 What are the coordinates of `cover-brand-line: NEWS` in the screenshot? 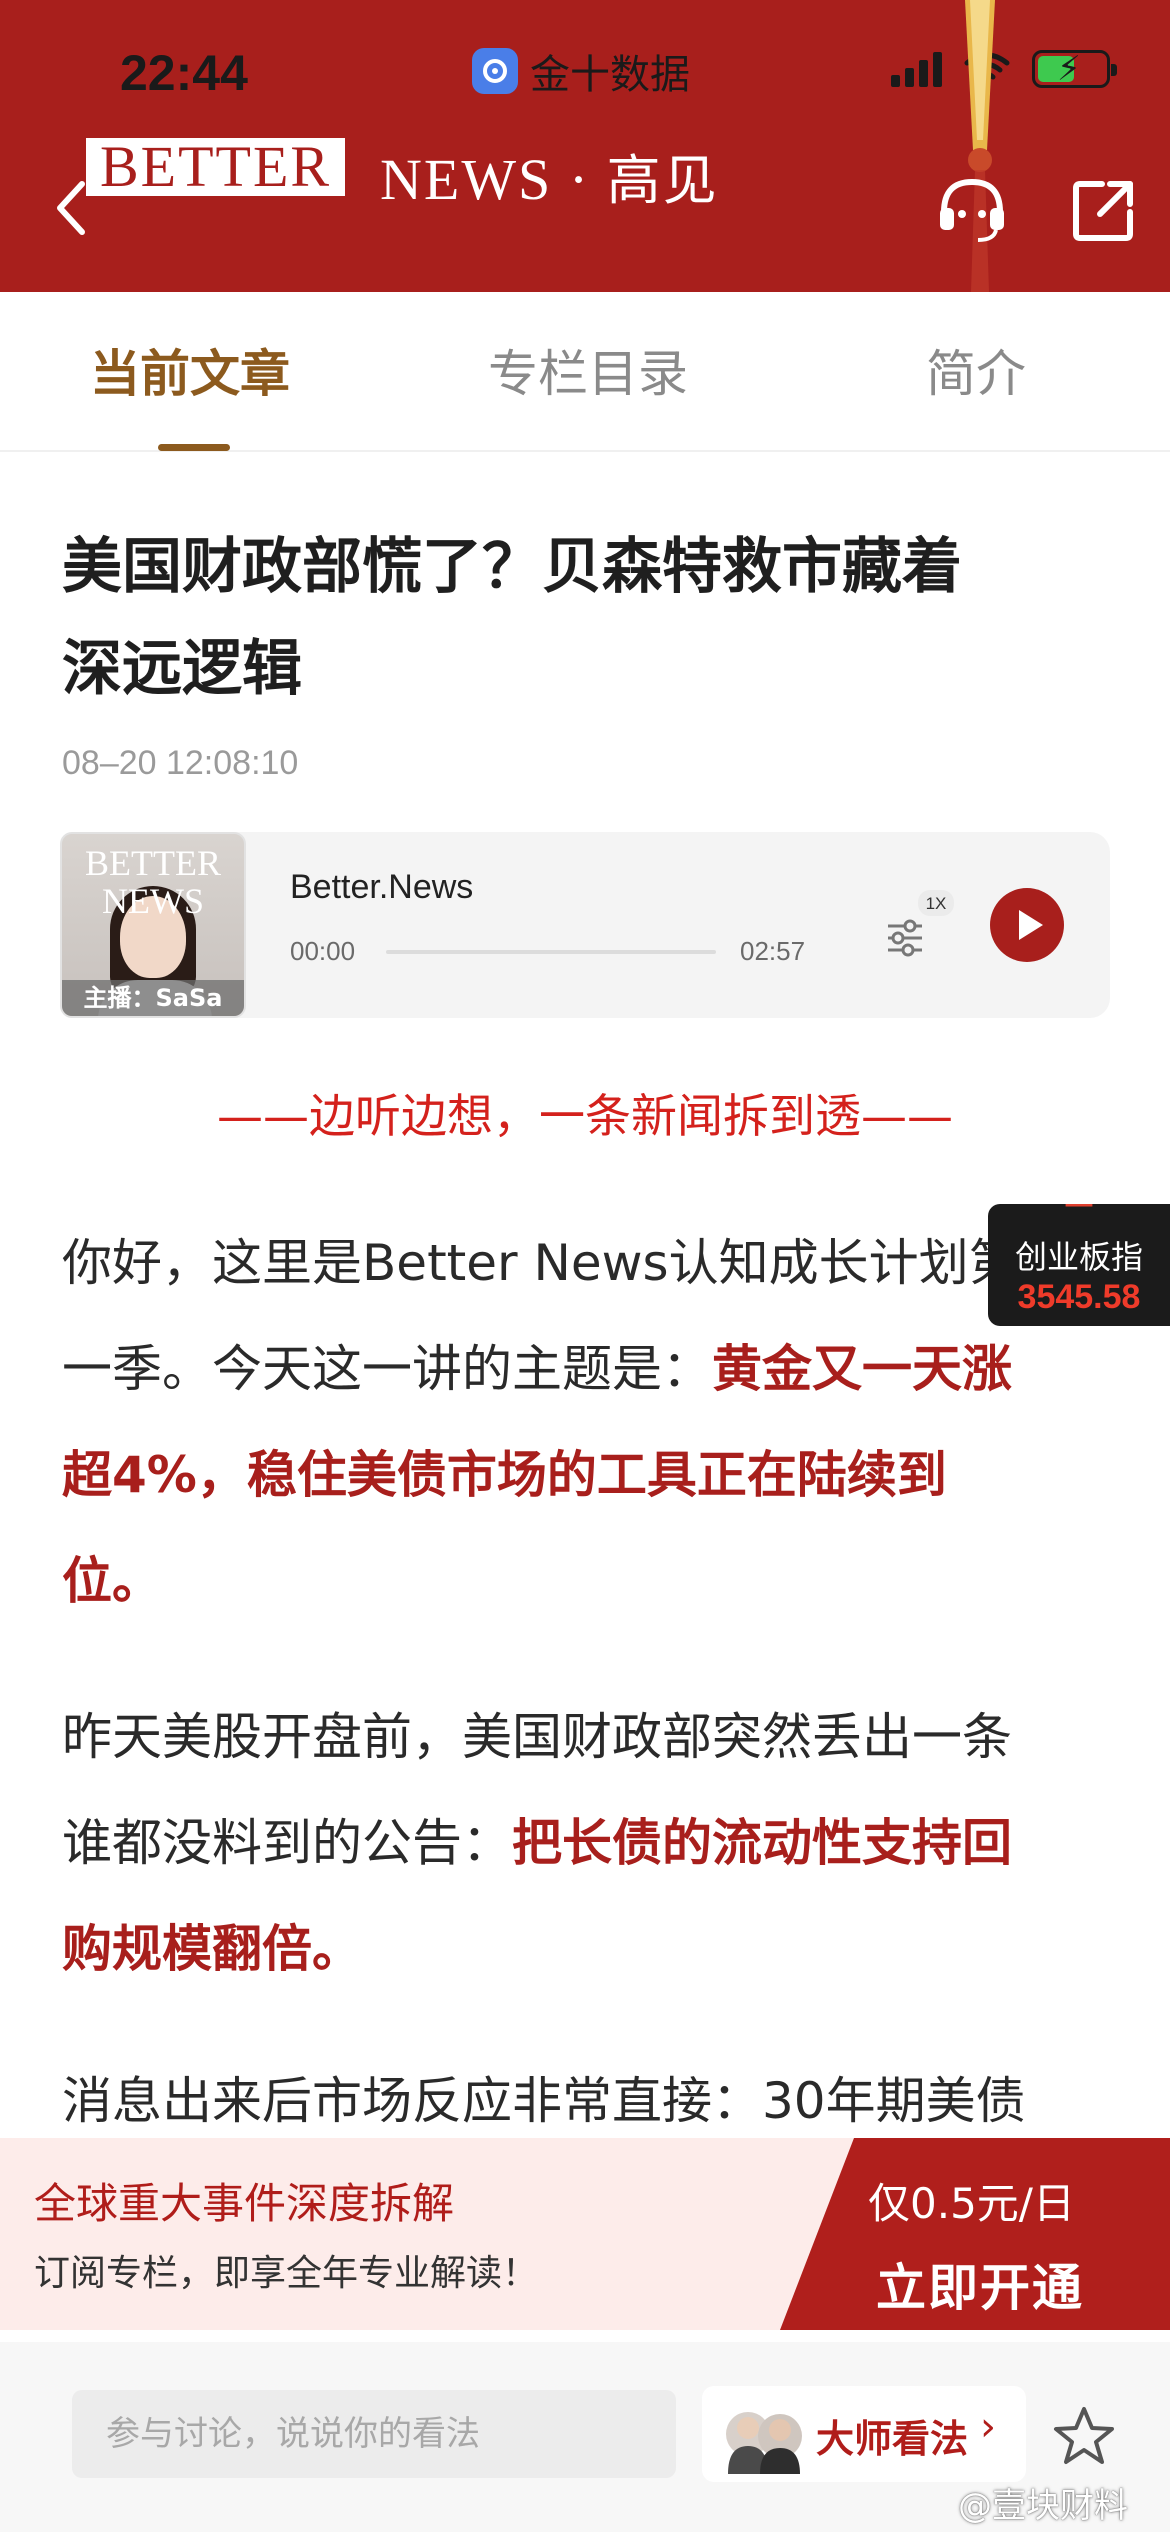 It's located at (153, 901).